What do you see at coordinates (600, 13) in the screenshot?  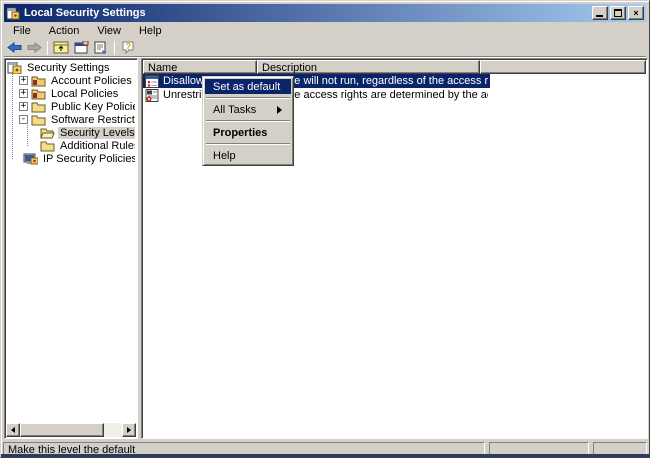 I see `minimize-button` at bounding box center [600, 13].